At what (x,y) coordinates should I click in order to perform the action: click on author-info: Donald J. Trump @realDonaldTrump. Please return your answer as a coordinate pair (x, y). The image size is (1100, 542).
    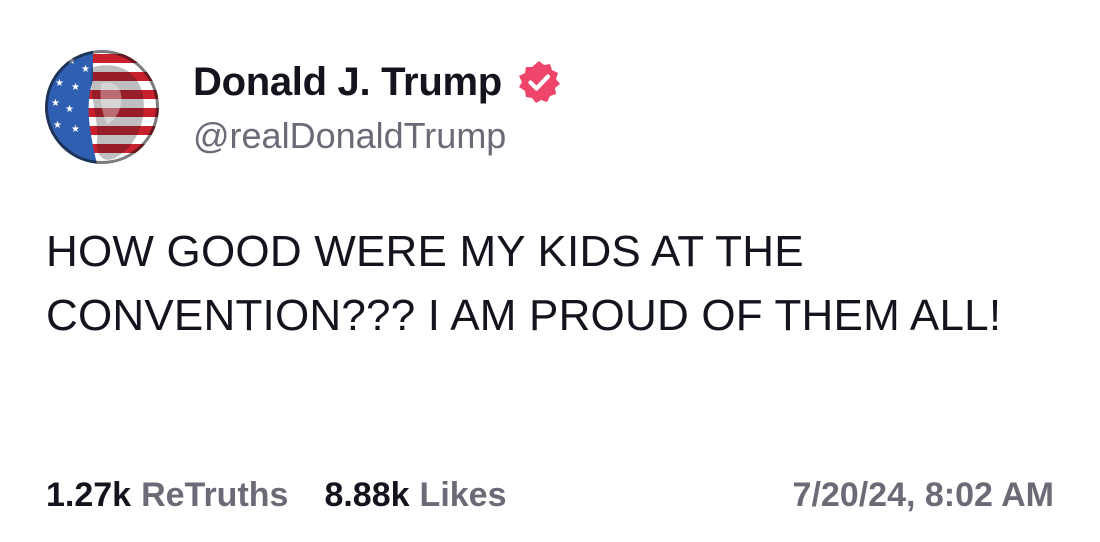
    Looking at the image, I should click on (377, 107).